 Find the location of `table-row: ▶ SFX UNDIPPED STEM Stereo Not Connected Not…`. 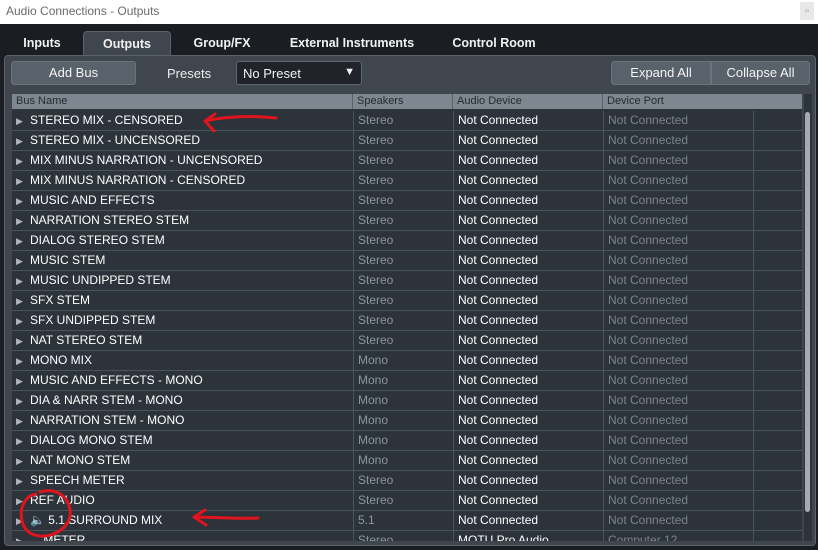

table-row: ▶ SFX UNDIPPED STEM Stereo Not Connected Not… is located at coordinates (407, 321).